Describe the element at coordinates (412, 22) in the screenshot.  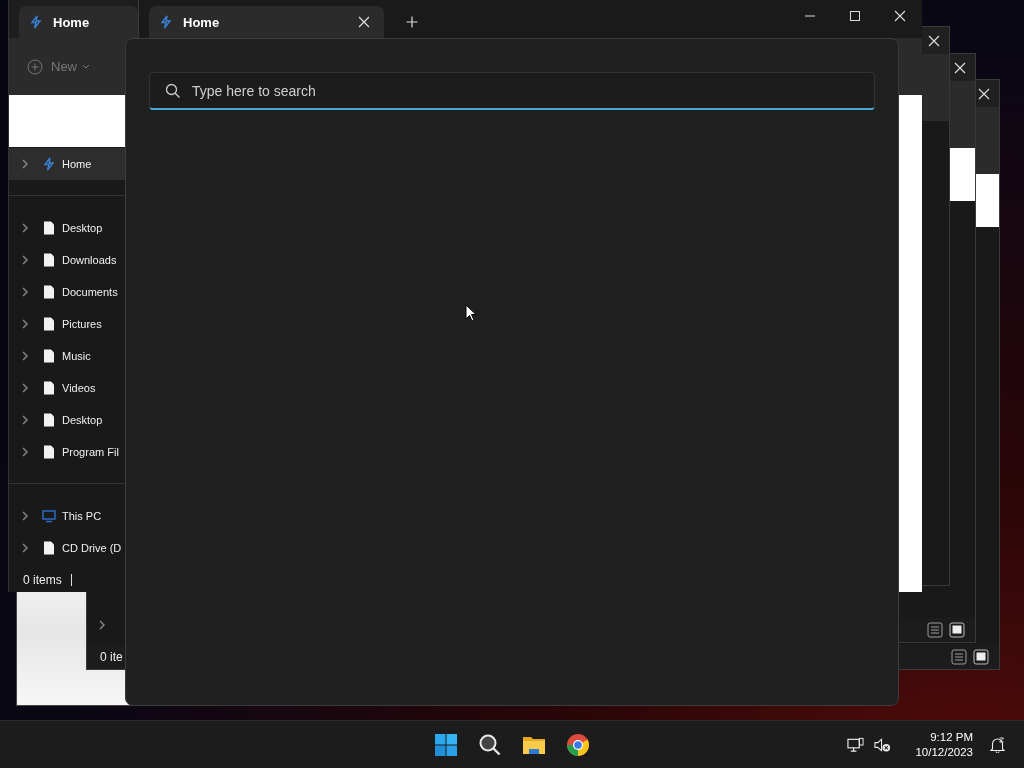
I see `plus-icon` at that location.